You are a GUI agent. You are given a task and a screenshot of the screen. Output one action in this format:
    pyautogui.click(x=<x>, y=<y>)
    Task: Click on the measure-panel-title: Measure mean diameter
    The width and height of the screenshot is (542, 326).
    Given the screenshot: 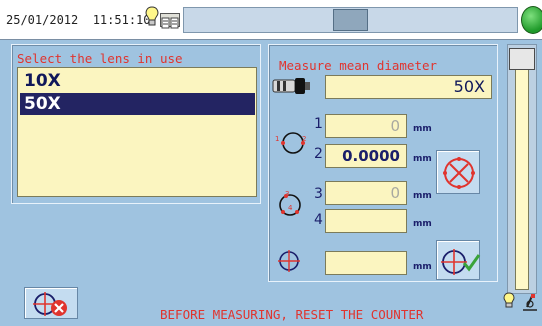 What is the action you would take?
    pyautogui.click(x=358, y=65)
    